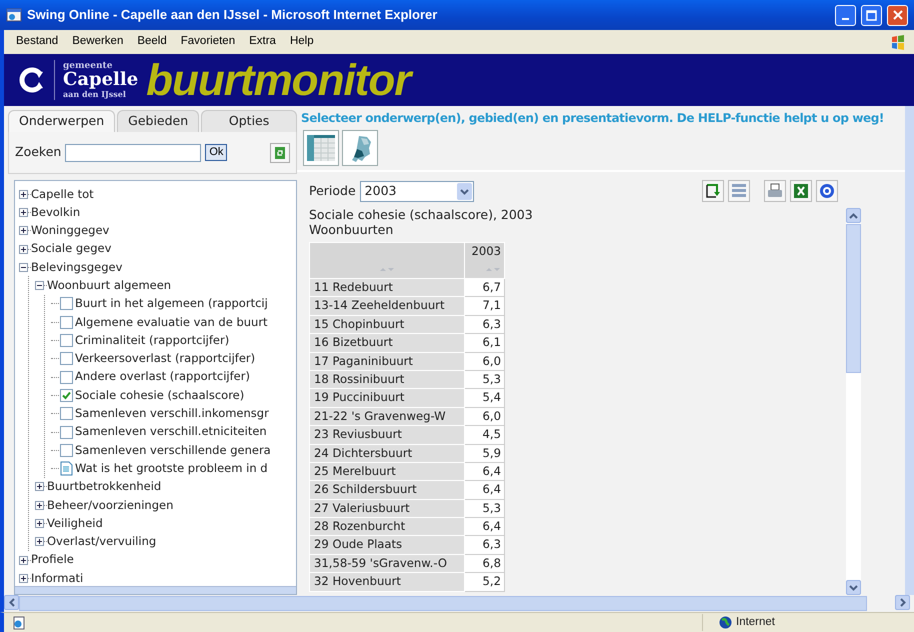 The image size is (914, 632). I want to click on row-header: 25 Merelbuurt, so click(387, 471).